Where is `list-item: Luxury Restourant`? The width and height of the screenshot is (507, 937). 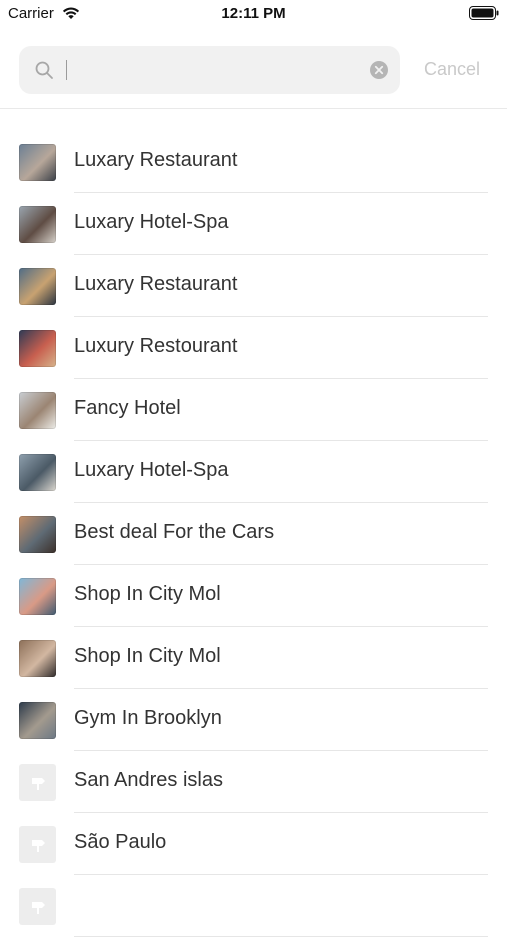
list-item: Luxury Restourant is located at coordinates (253, 348).